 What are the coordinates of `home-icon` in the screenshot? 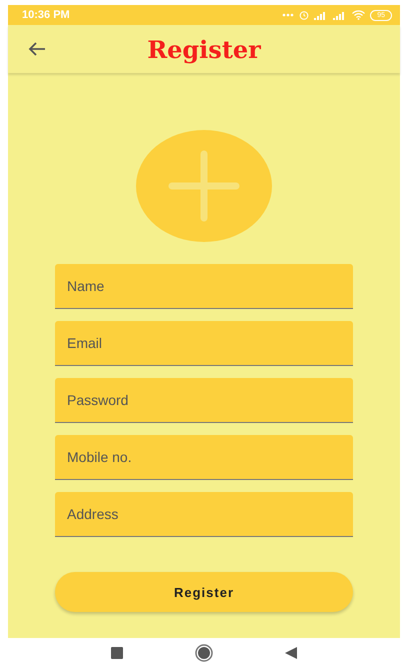 It's located at (204, 653).